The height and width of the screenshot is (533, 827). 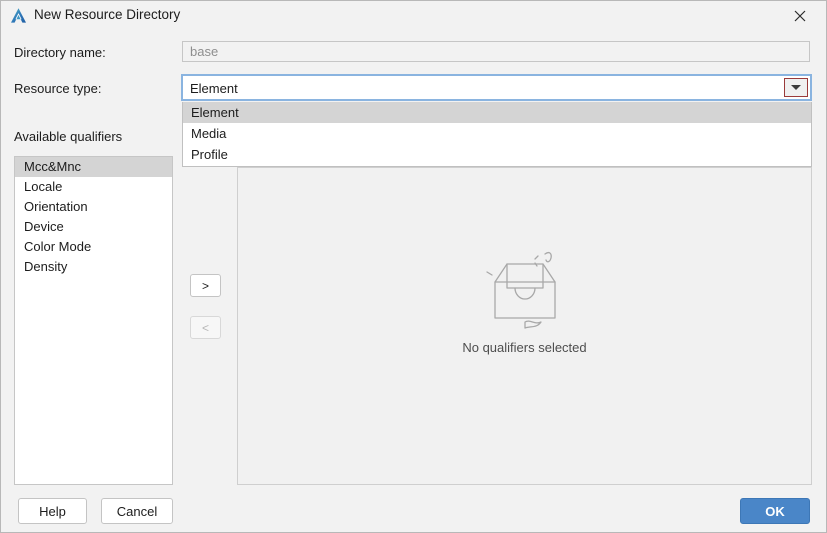 I want to click on qualifier-item-orientation: Orientation, so click(x=93, y=207).